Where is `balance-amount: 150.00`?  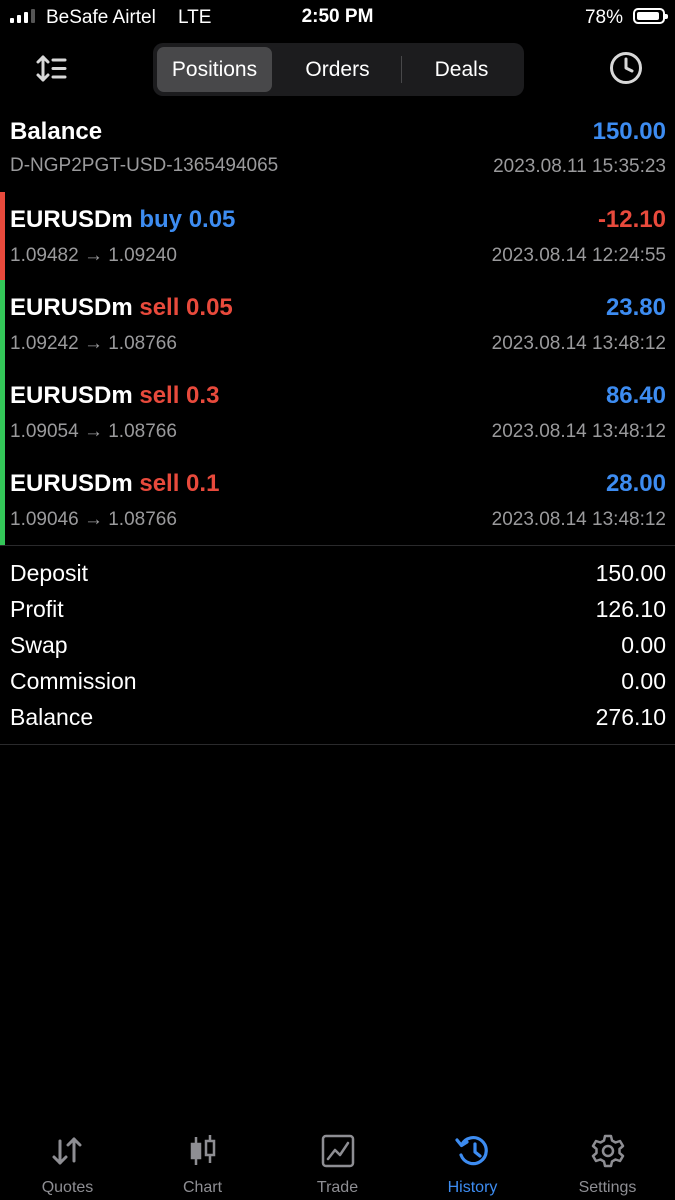
balance-amount: 150.00 is located at coordinates (629, 131).